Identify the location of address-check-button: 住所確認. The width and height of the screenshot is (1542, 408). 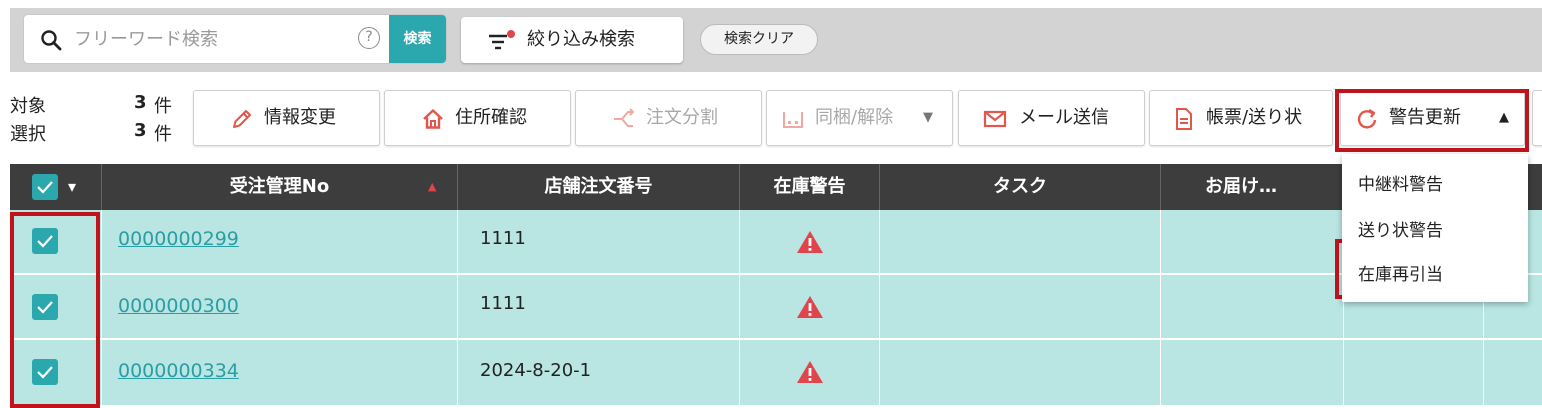
(477, 118).